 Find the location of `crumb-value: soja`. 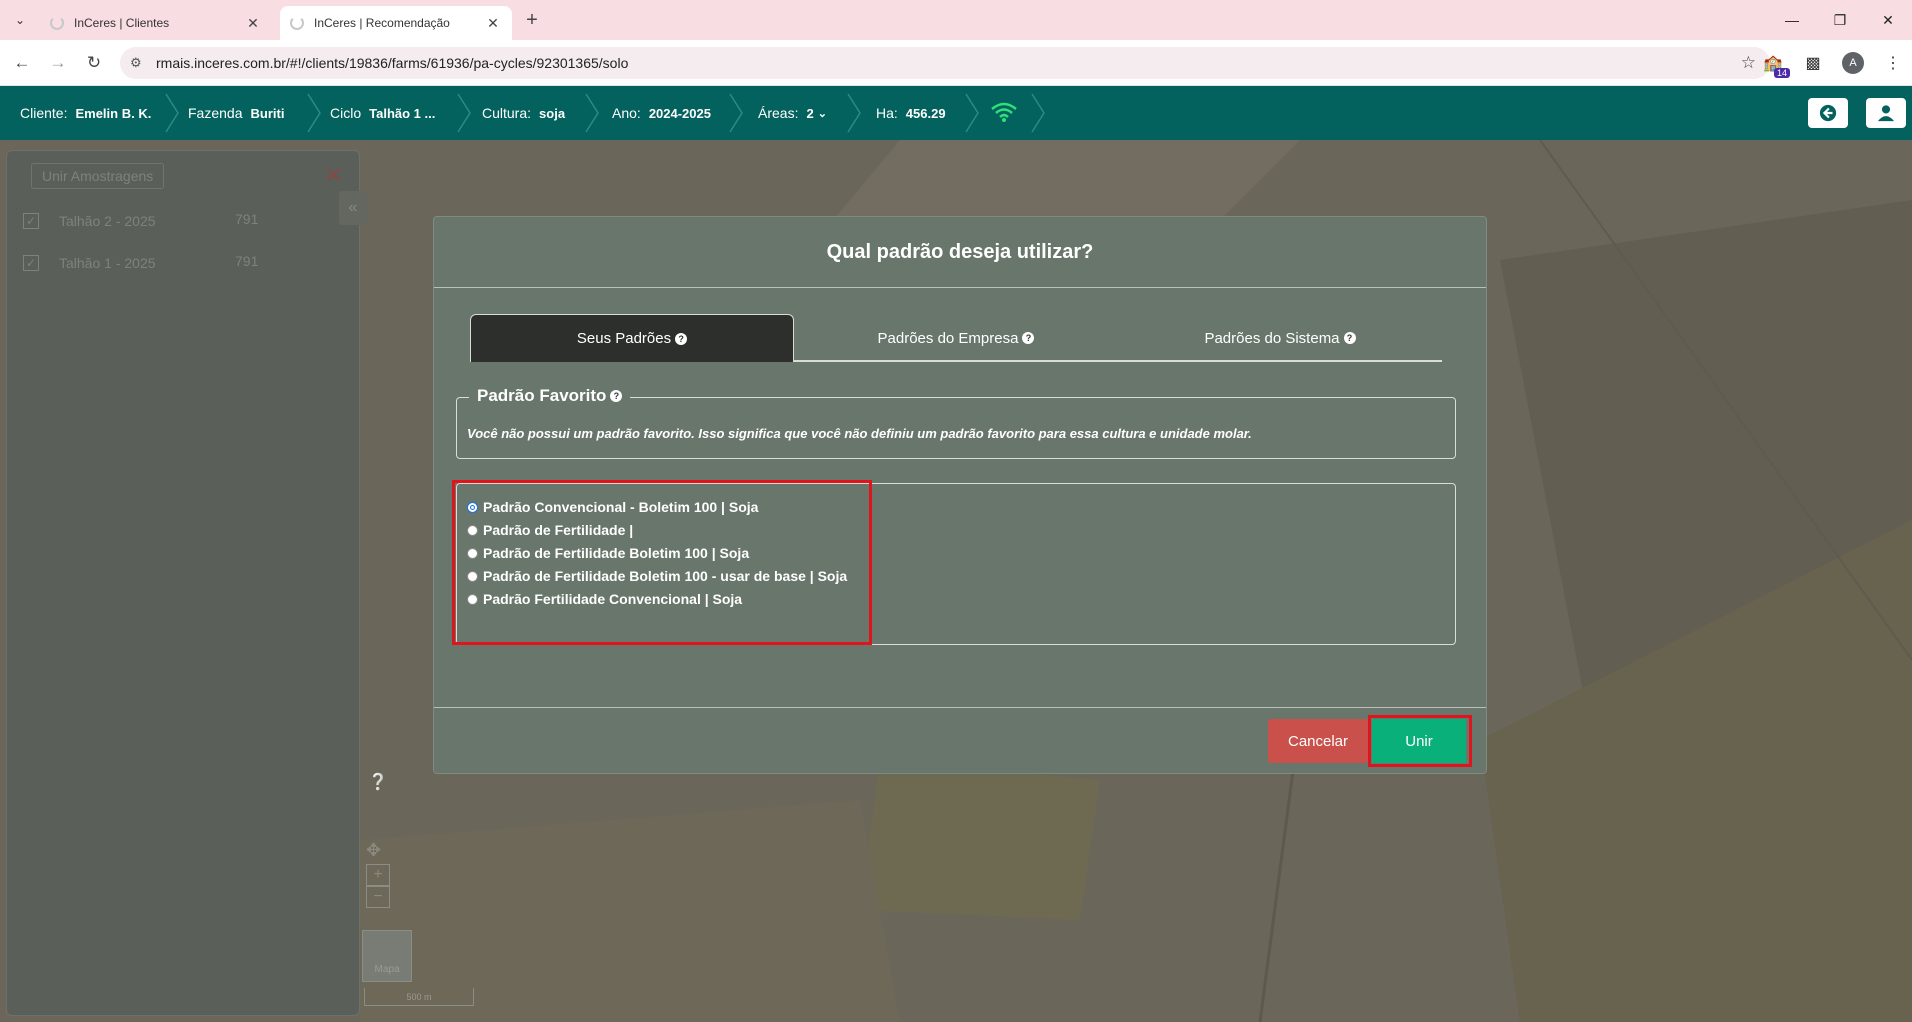

crumb-value: soja is located at coordinates (552, 113).